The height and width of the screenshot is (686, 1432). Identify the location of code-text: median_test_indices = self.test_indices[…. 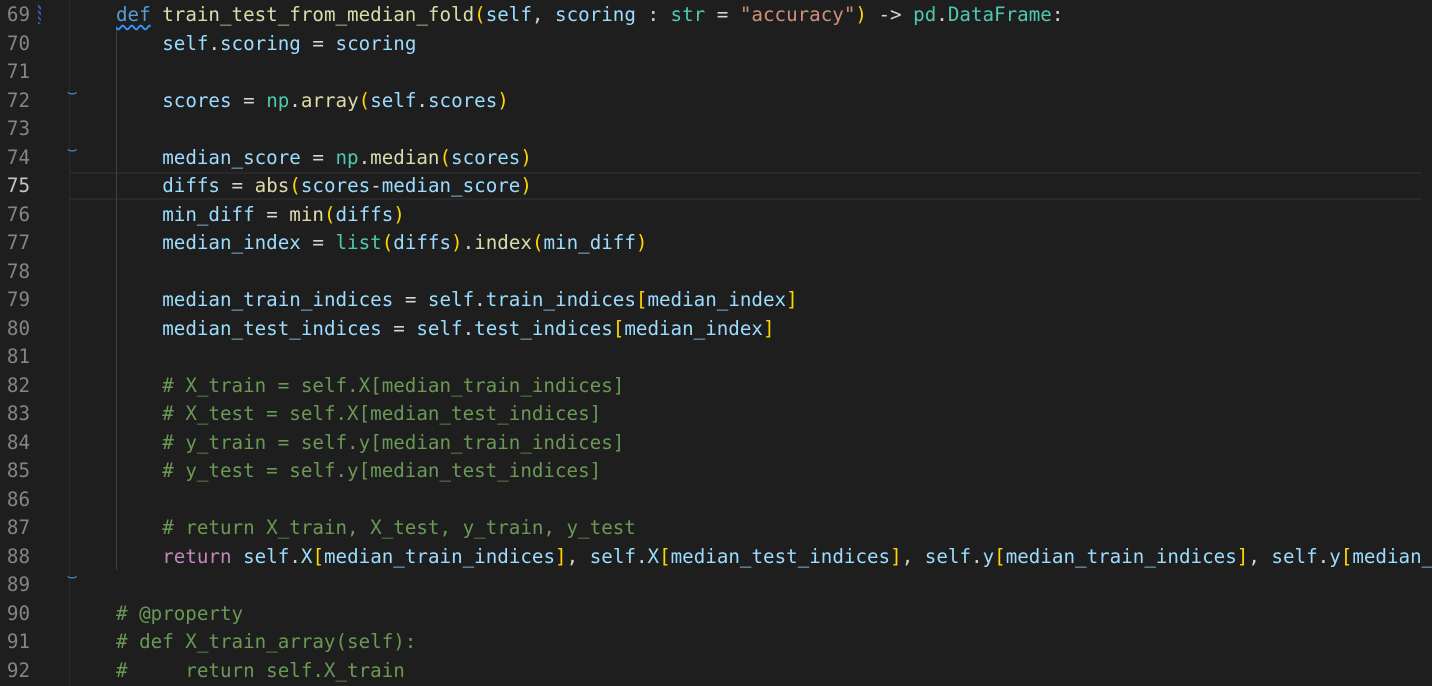
(445, 329).